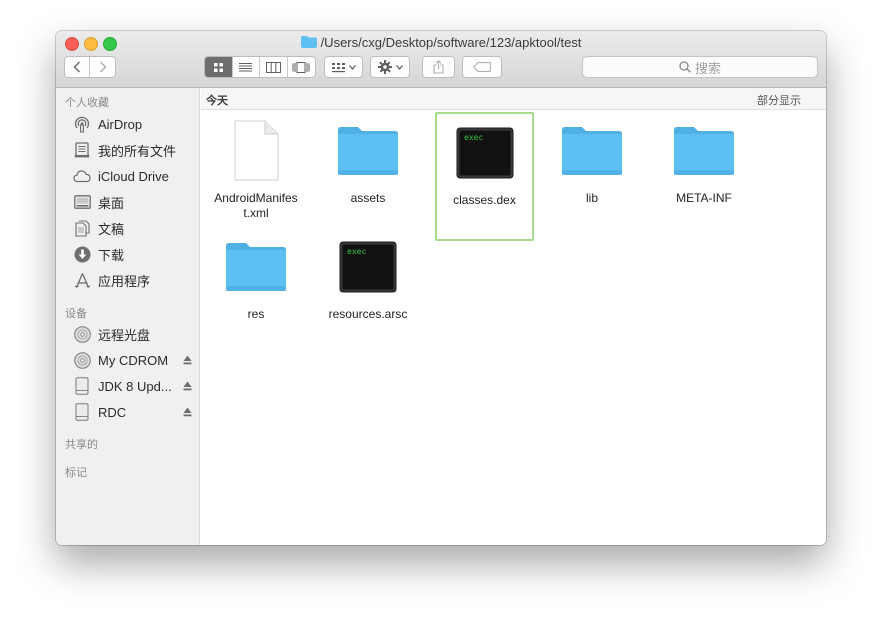 The height and width of the screenshot is (625, 882). I want to click on sidebar-item-rdc: RDC, so click(136, 412).